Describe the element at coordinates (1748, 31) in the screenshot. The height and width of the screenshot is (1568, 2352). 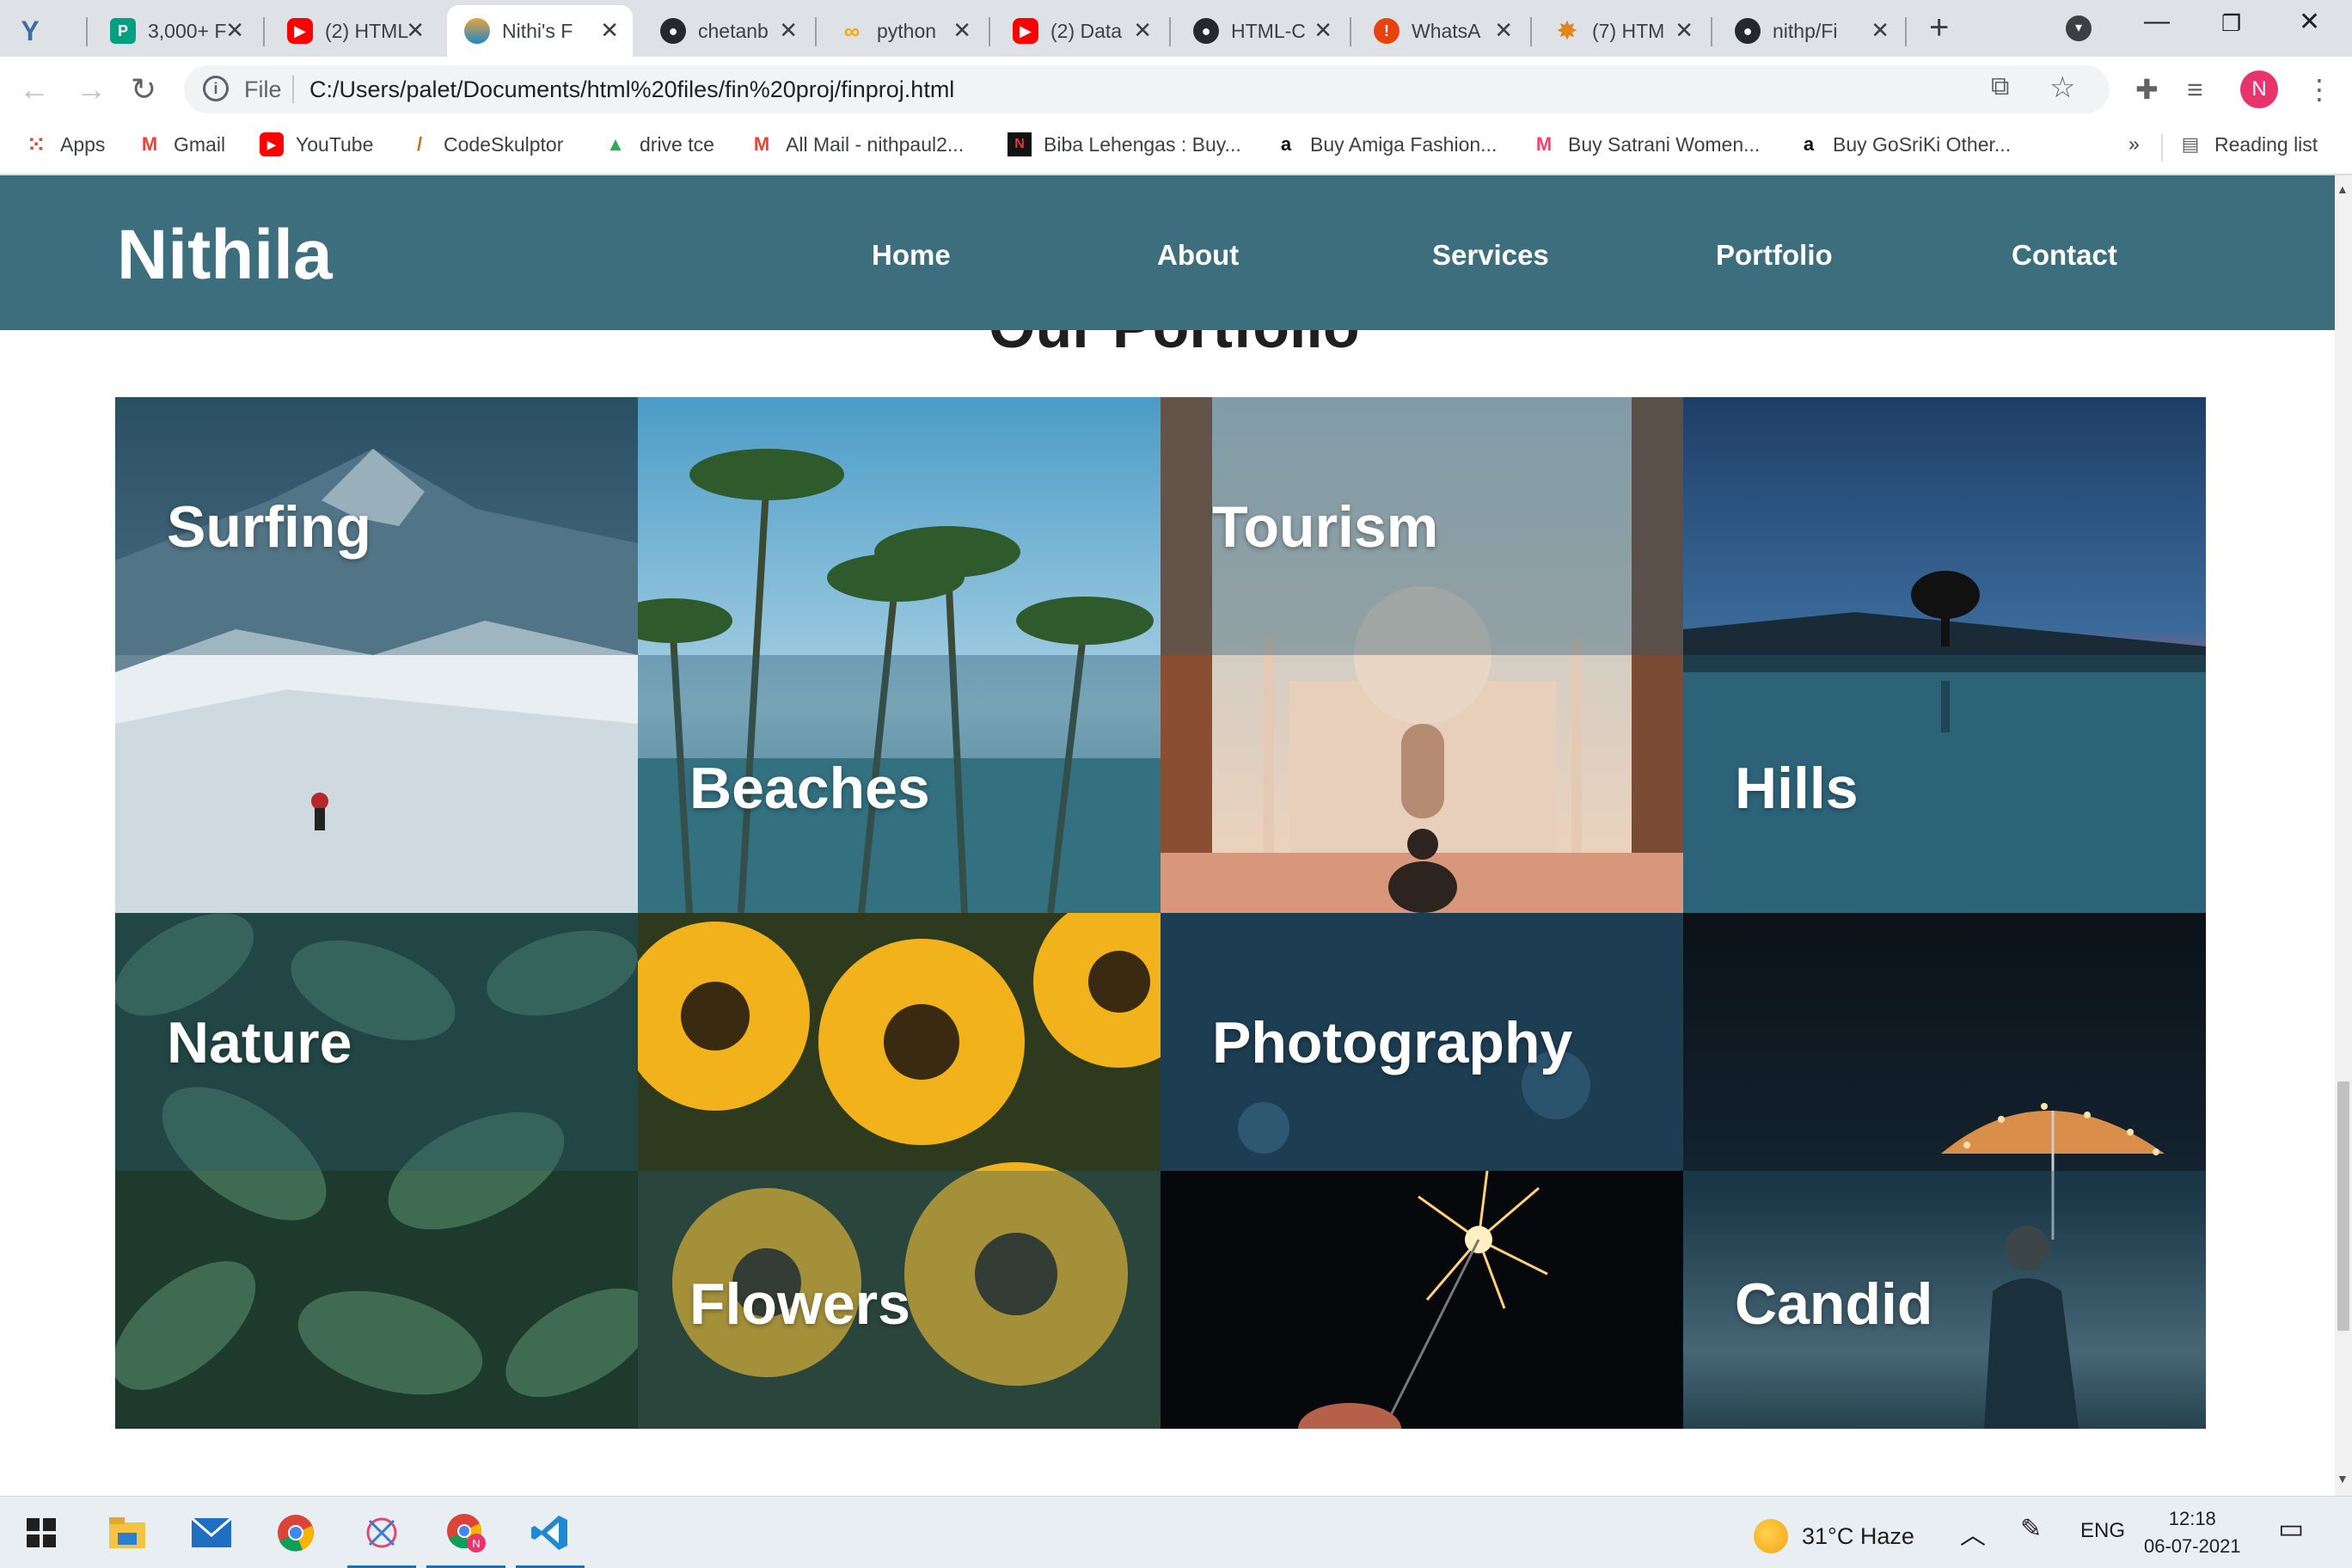
I see `github-icon: ●` at that location.